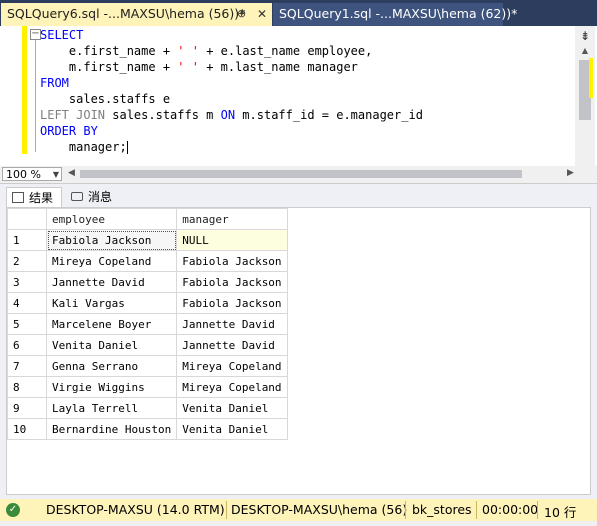  I want to click on chevron-down-icon: ▼, so click(55, 174).